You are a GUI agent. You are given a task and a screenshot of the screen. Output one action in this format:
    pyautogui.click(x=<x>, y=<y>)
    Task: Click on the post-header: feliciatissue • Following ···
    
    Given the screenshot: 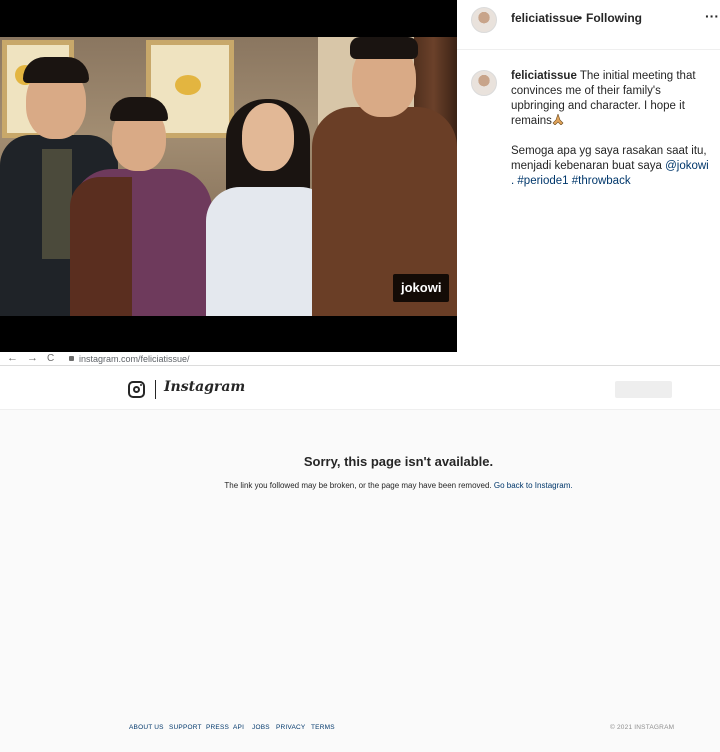 What is the action you would take?
    pyautogui.click(x=588, y=25)
    